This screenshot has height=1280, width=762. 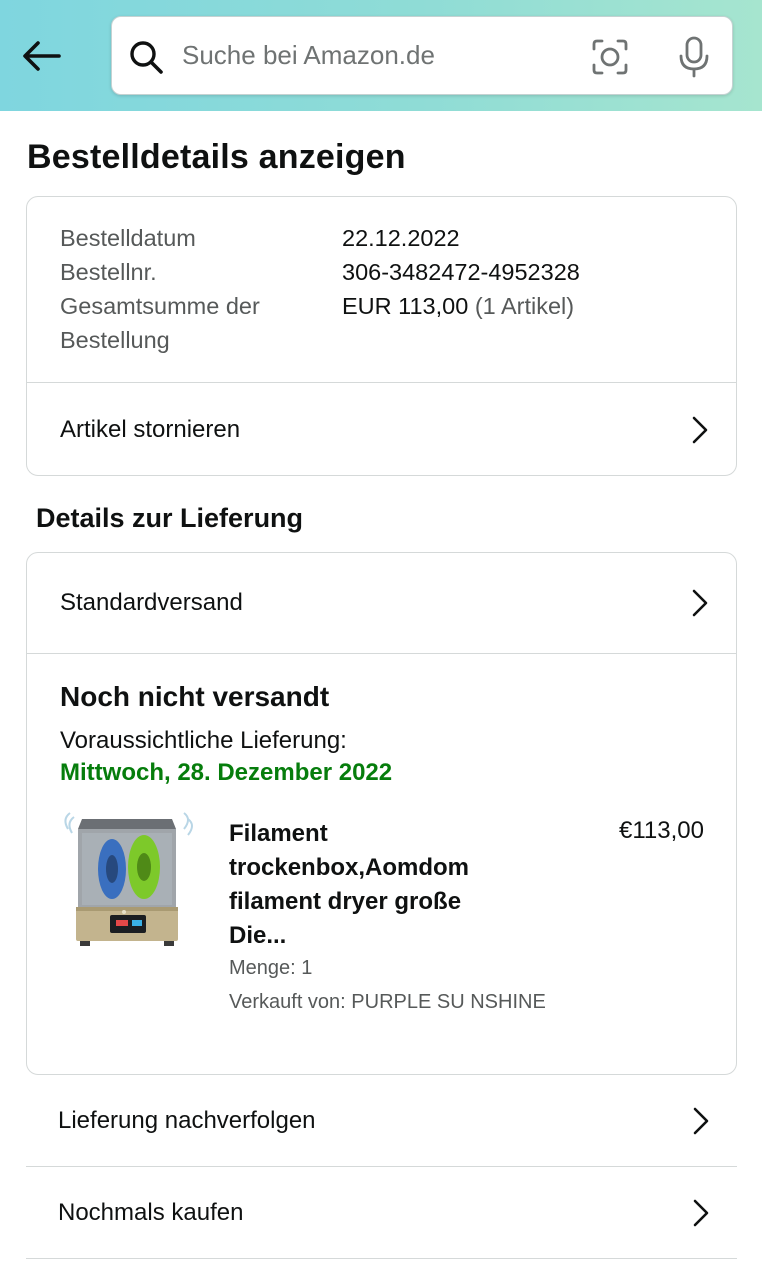 What do you see at coordinates (170, 518) in the screenshot?
I see `delivery-section-title: Details zur Lieferung` at bounding box center [170, 518].